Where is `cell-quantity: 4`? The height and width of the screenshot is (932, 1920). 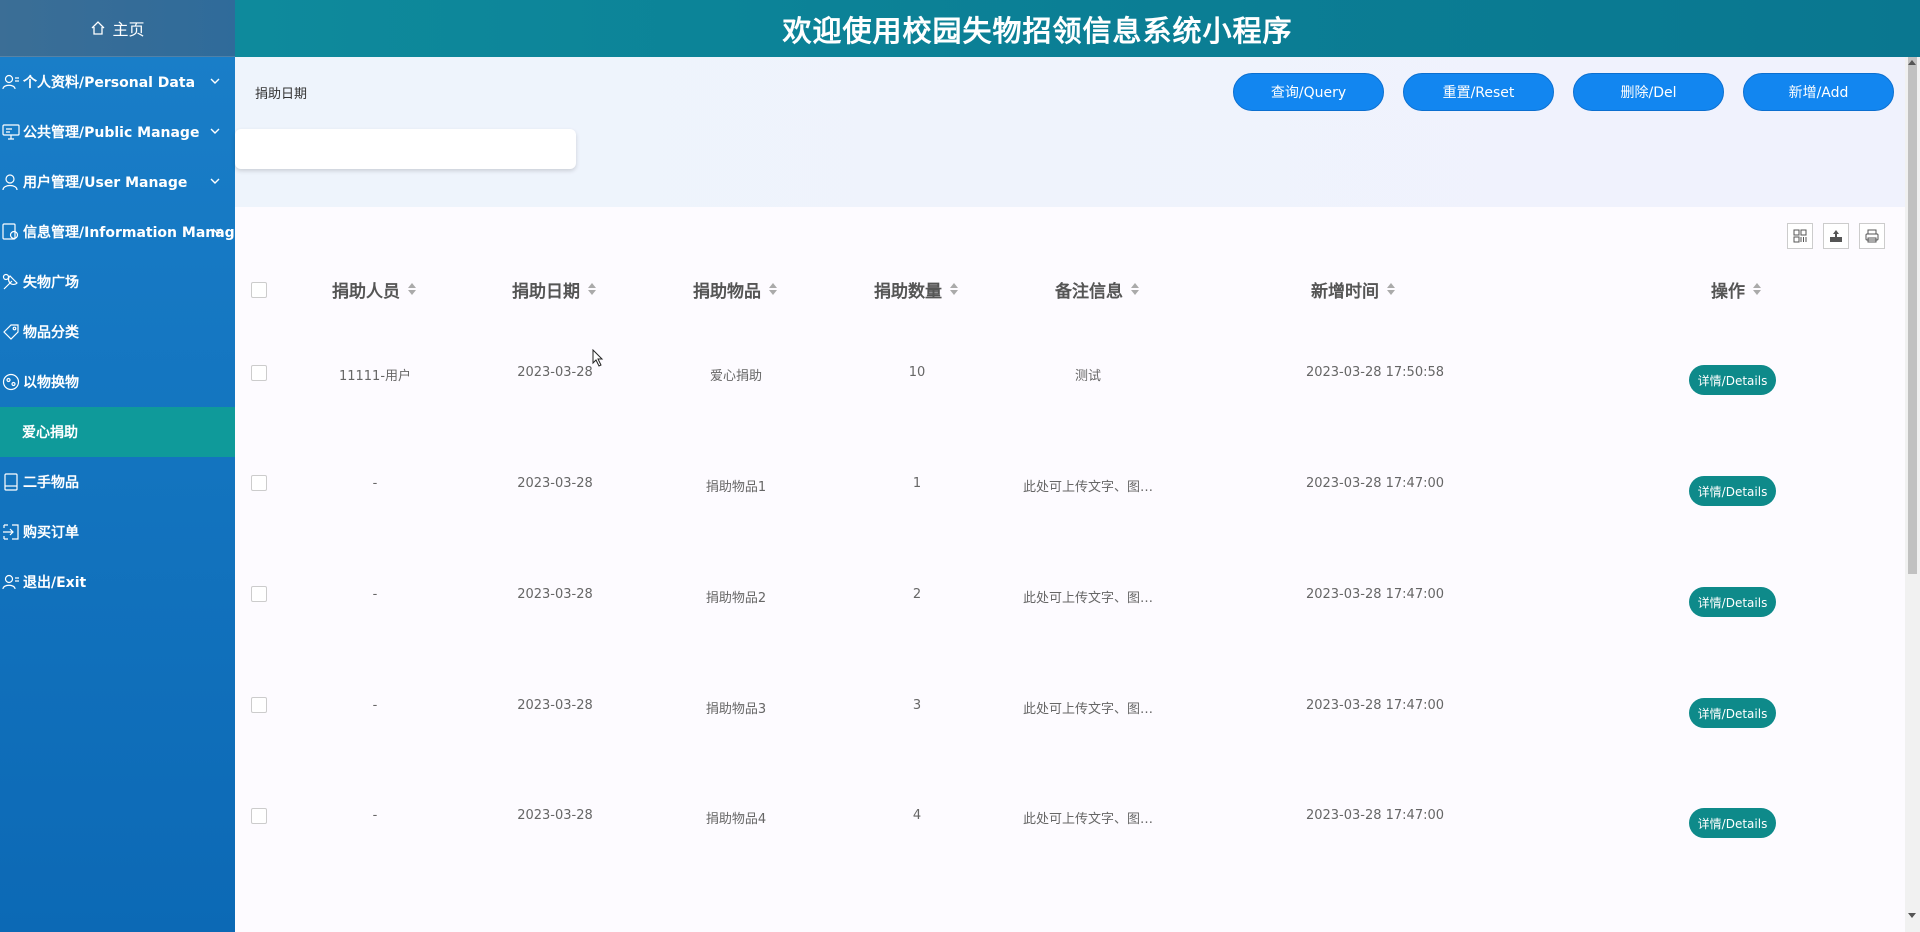 cell-quantity: 4 is located at coordinates (917, 815).